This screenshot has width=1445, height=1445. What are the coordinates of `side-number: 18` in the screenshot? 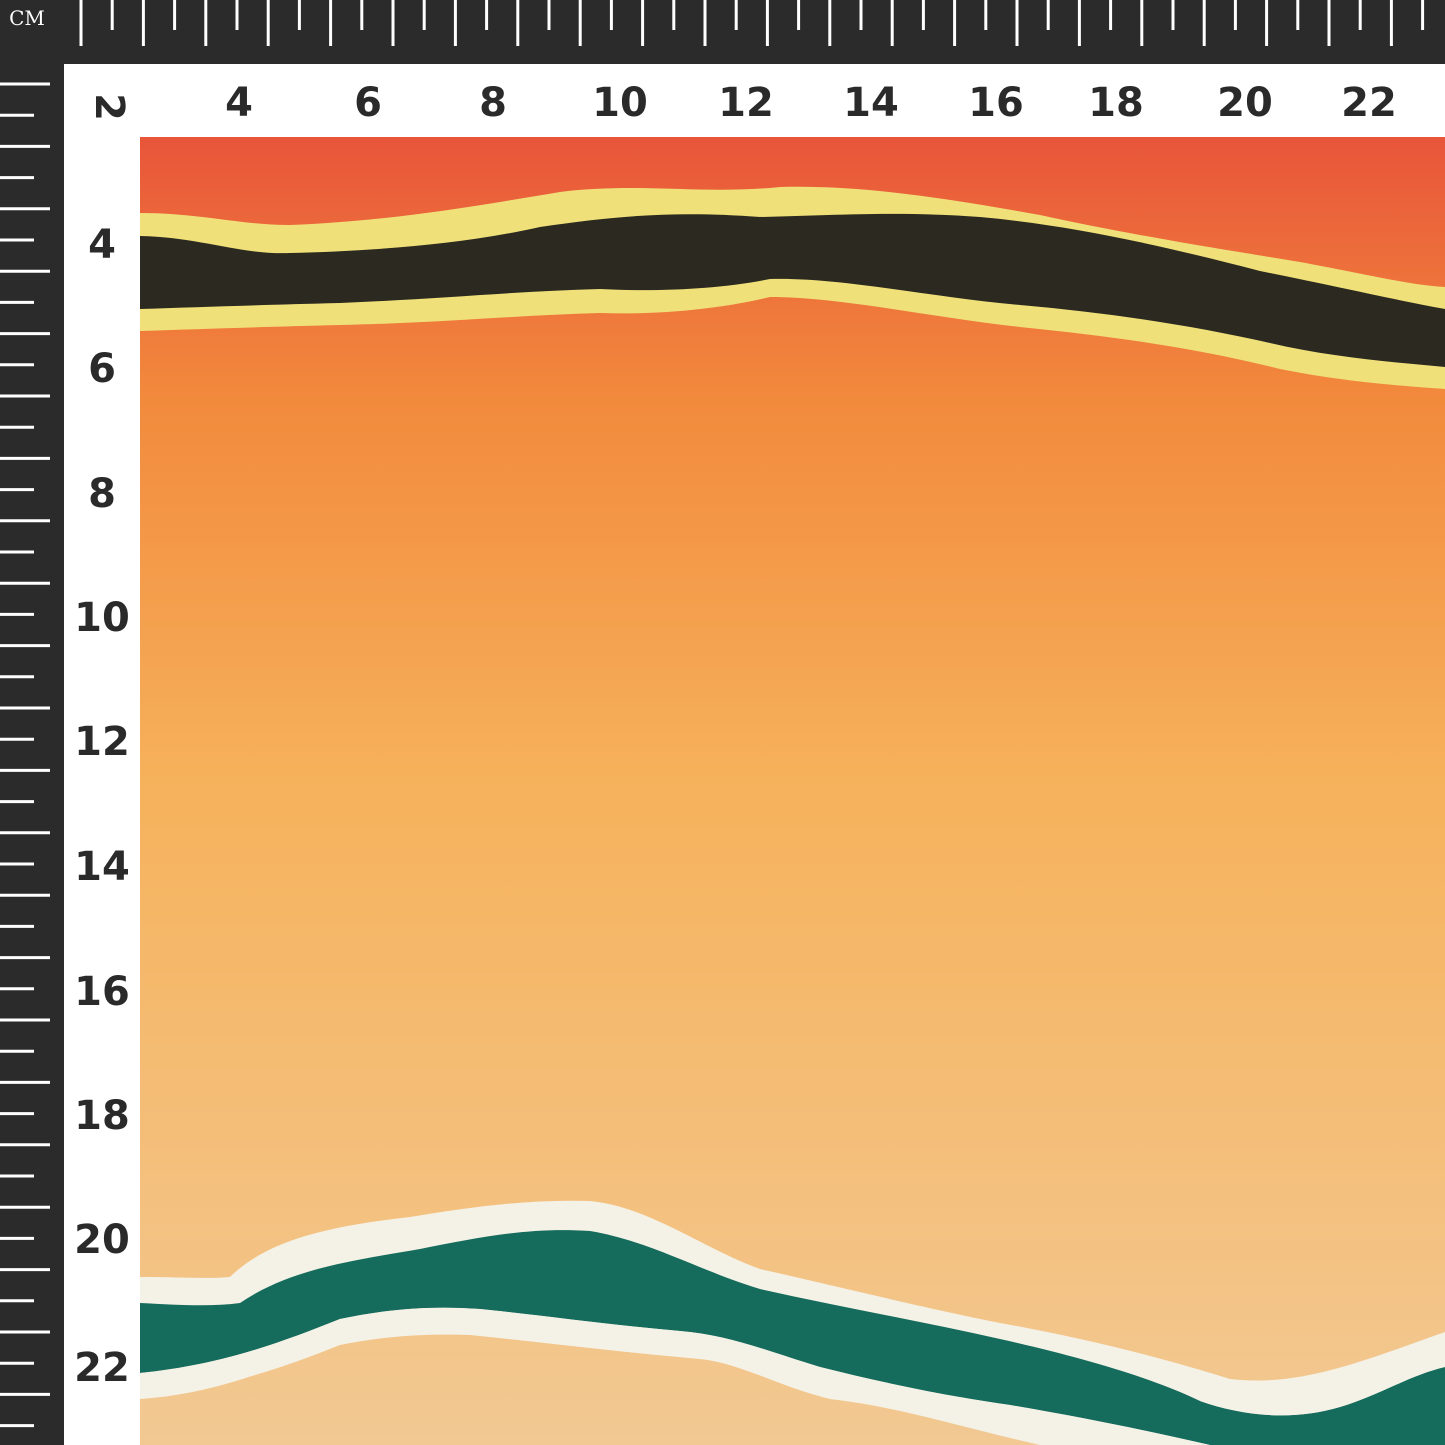 It's located at (102, 1116).